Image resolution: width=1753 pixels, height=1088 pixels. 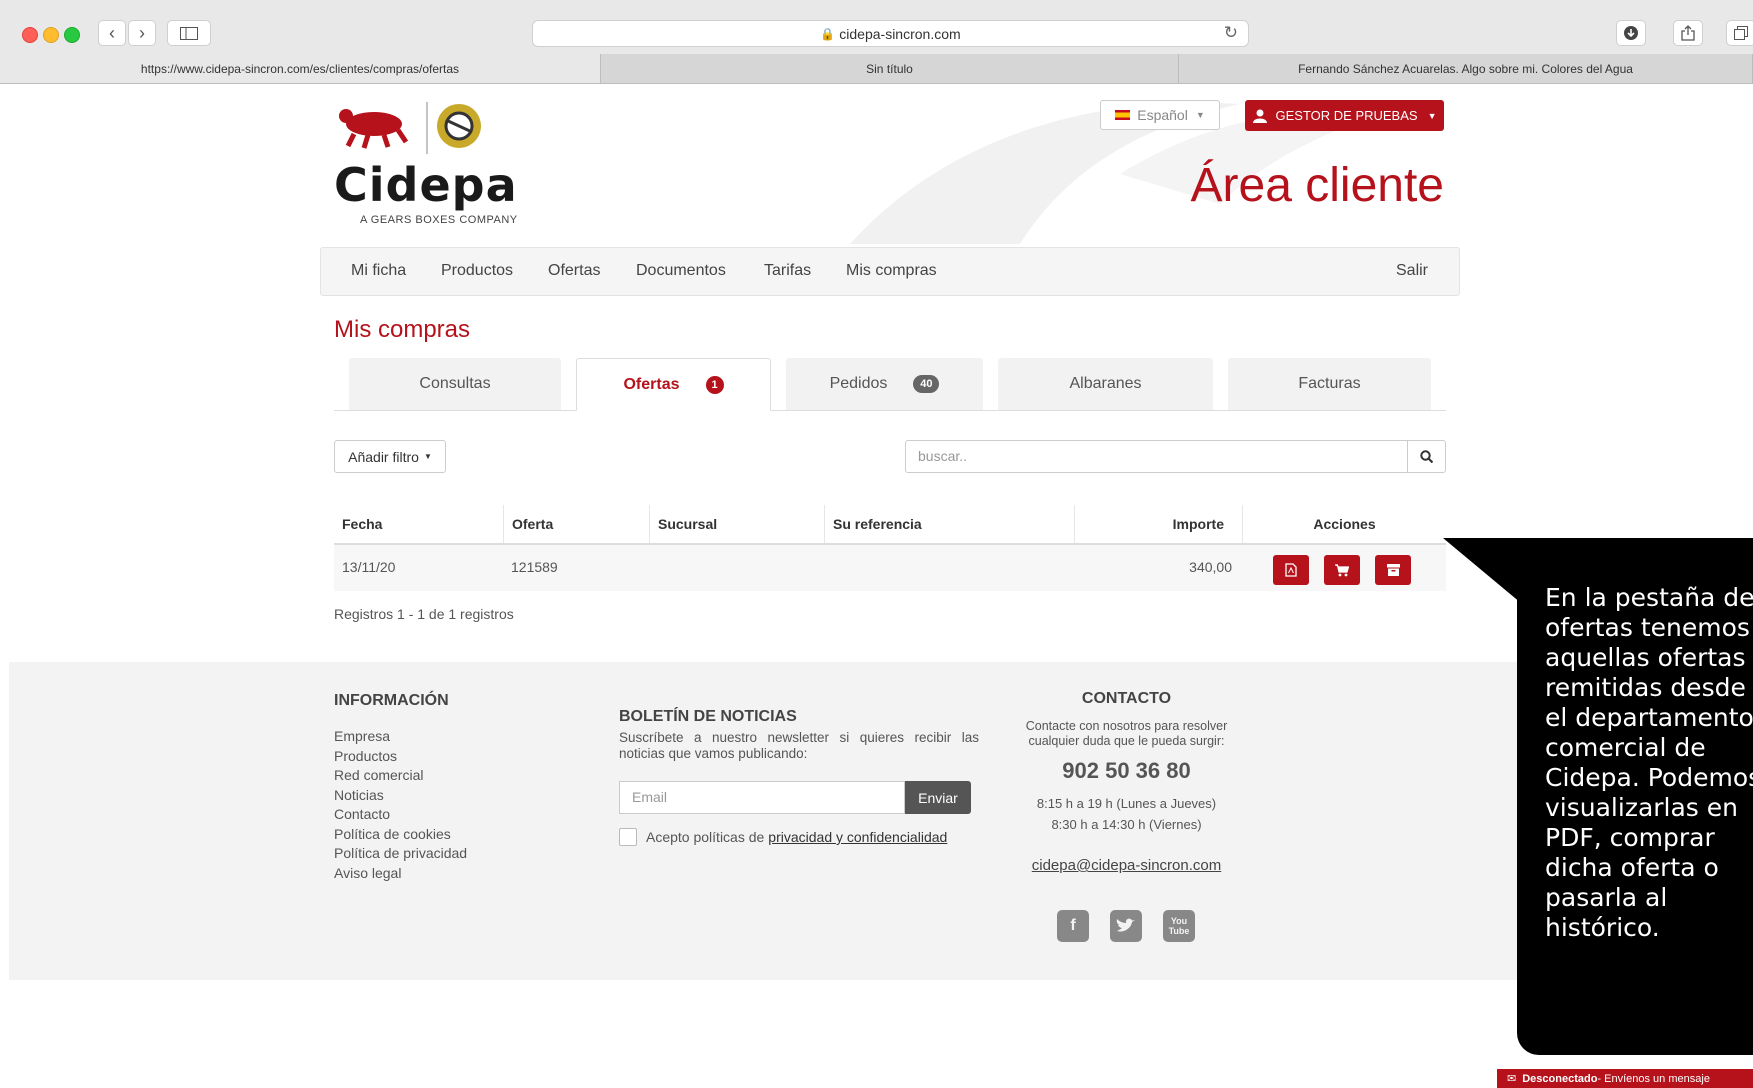 I want to click on tab-facturas: Facturas, so click(x=1329, y=384).